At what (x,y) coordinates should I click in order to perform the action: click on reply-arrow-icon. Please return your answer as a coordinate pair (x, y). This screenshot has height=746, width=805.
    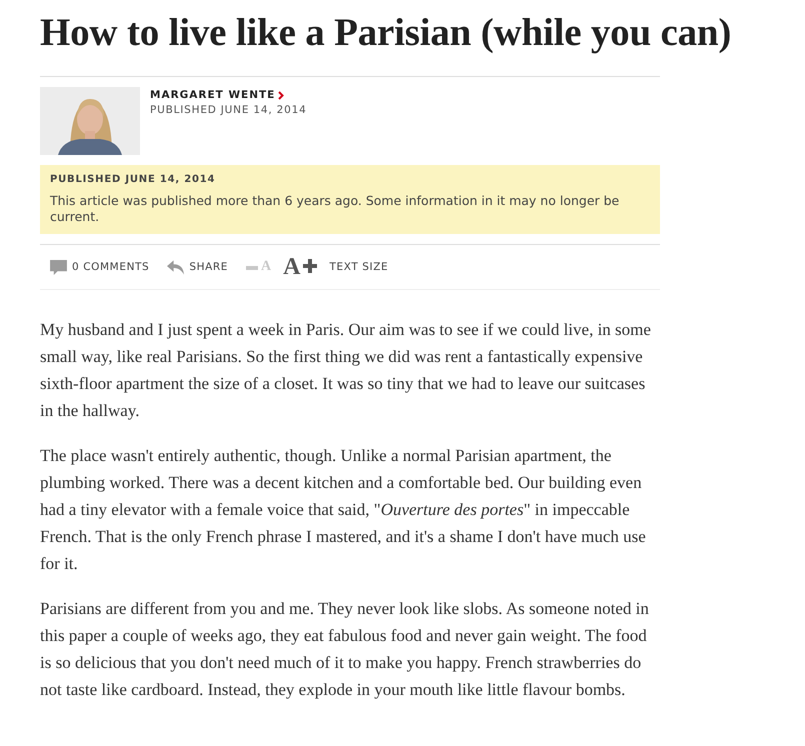
    Looking at the image, I should click on (175, 267).